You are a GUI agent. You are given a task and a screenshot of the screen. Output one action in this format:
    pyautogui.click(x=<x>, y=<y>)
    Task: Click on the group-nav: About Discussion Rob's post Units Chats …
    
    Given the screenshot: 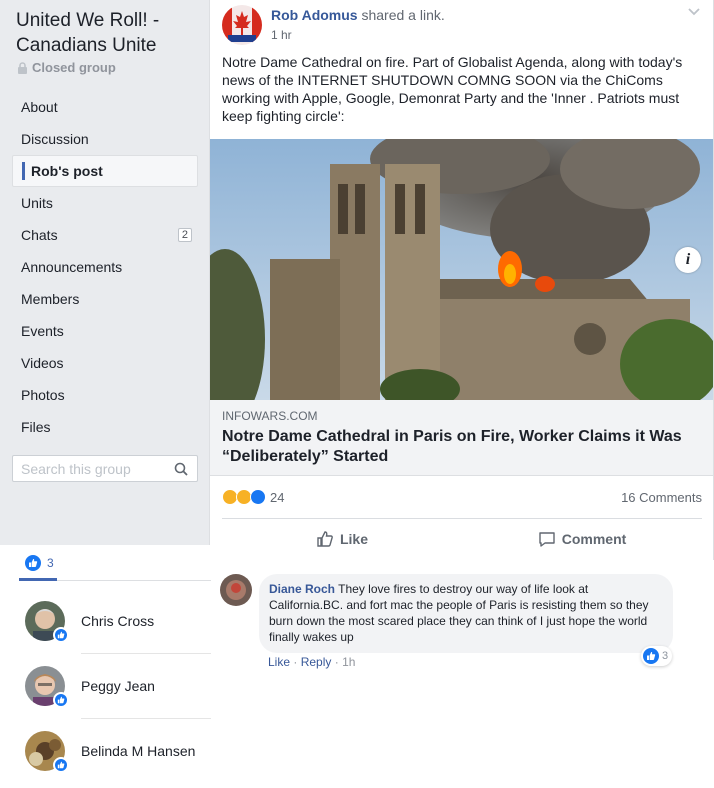 What is the action you would take?
    pyautogui.click(x=105, y=267)
    